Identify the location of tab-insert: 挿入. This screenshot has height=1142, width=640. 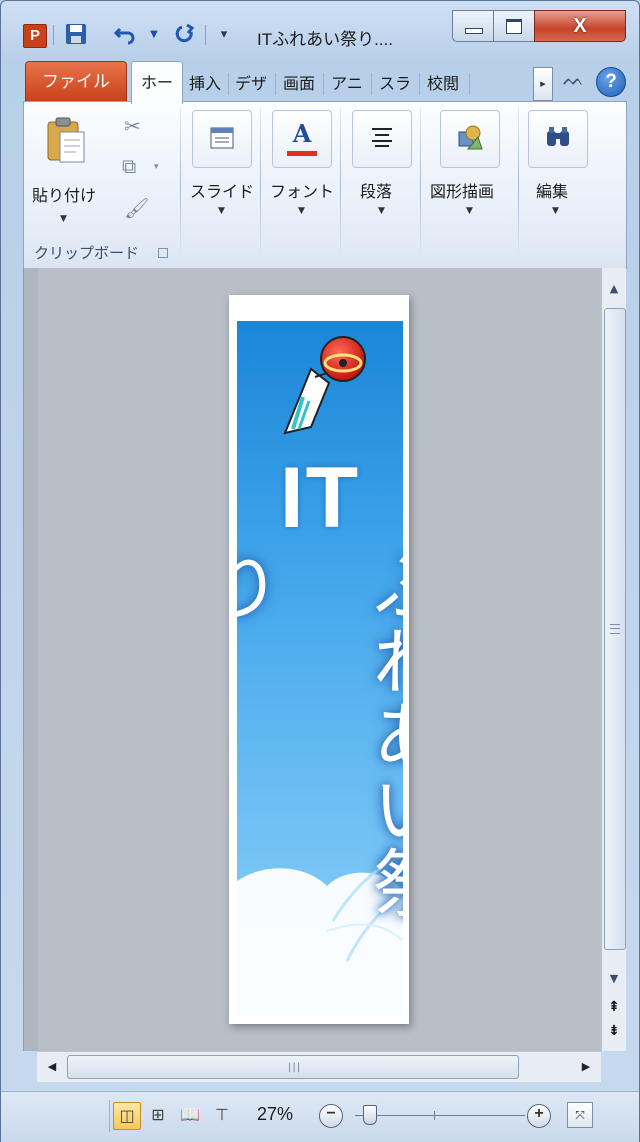
(205, 84).